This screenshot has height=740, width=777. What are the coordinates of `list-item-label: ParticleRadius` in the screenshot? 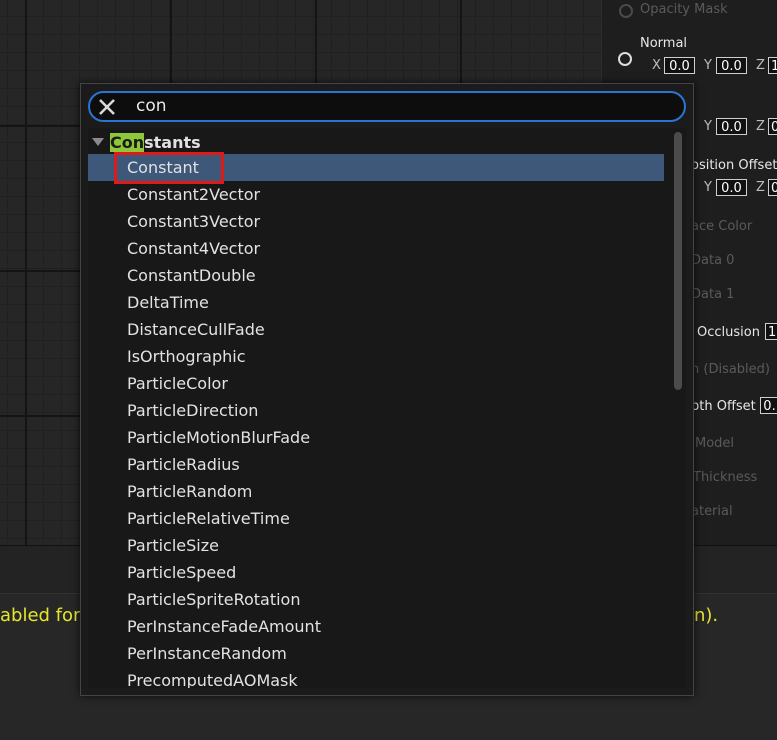 It's located at (183, 464).